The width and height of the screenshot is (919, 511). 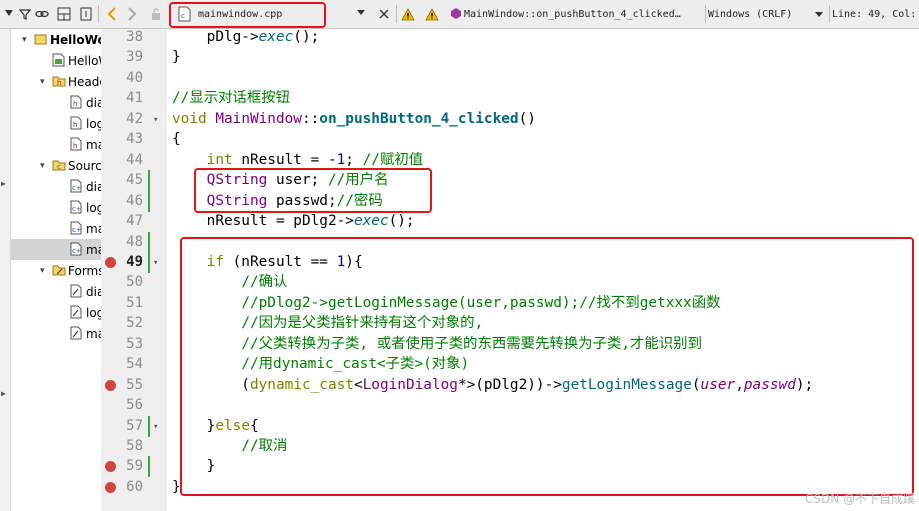 I want to click on annotation-box-declarations, so click(x=313, y=190).